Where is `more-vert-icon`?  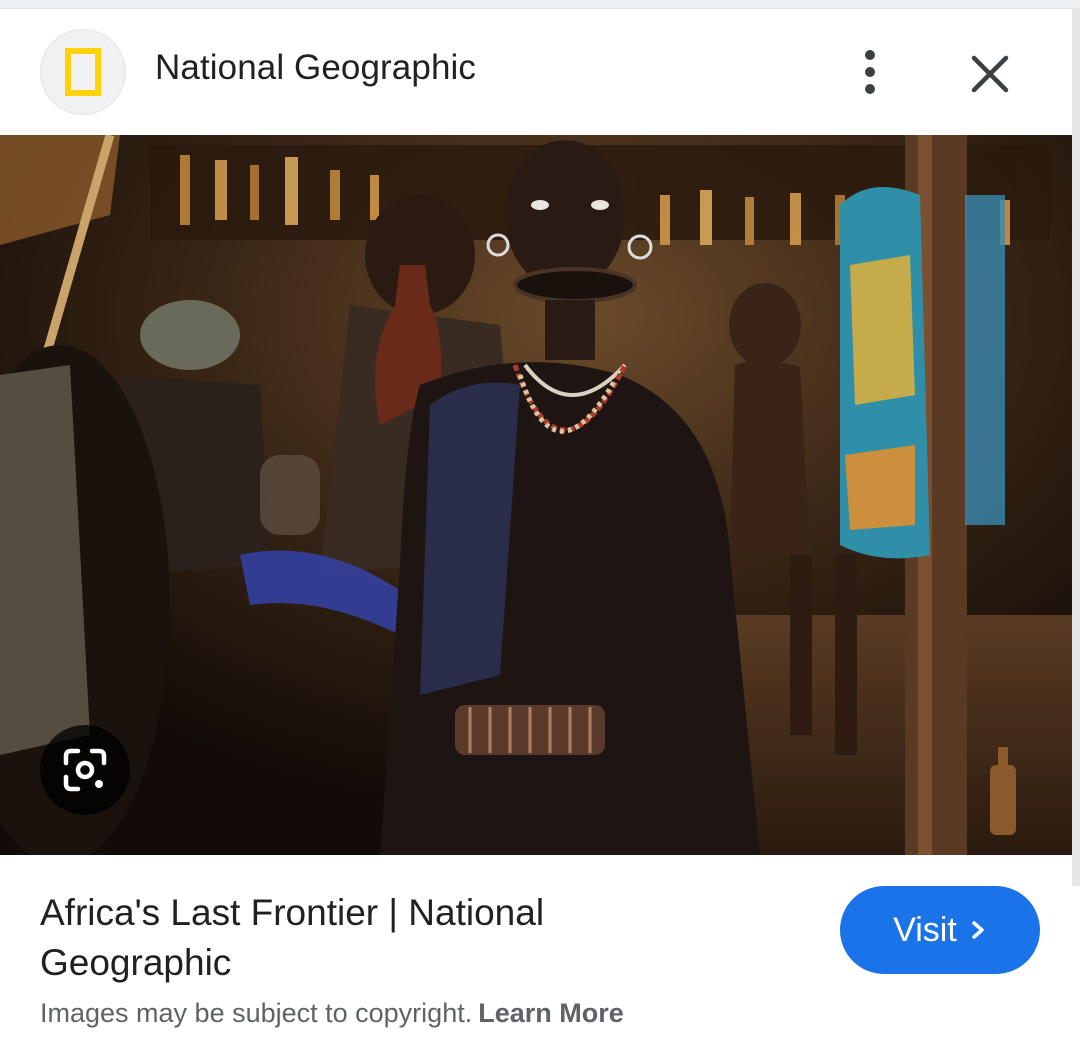 more-vert-icon is located at coordinates (870, 55).